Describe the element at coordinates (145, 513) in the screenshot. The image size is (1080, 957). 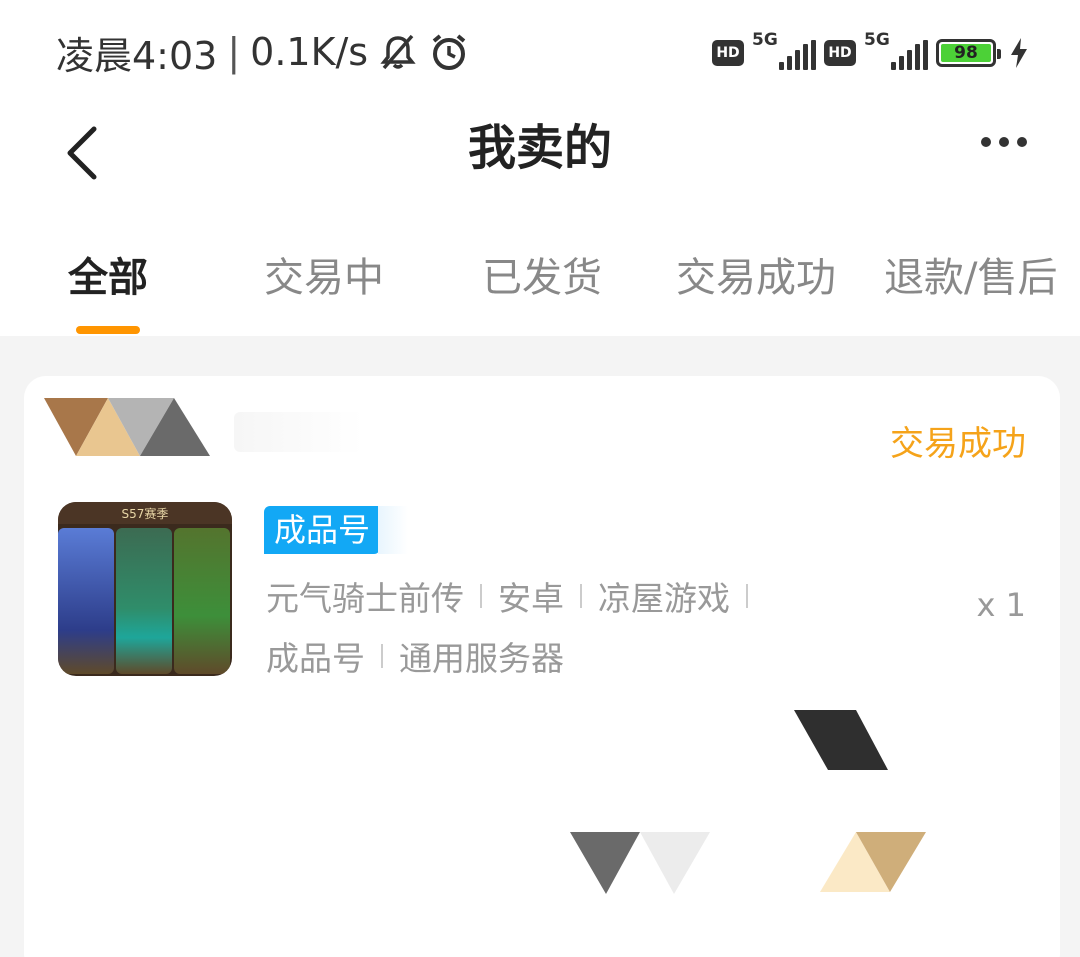
I see `thumbnail-banner: S57赛季` at that location.